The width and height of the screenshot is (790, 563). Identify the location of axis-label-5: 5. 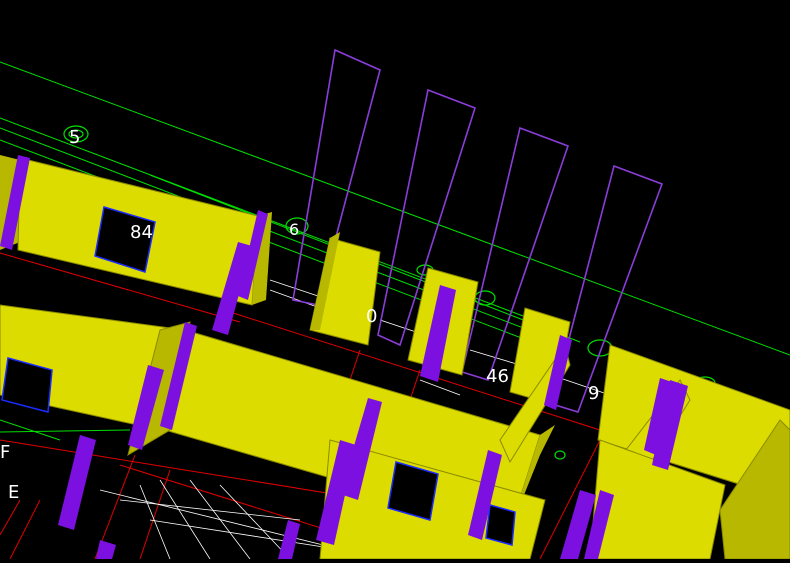
(74, 137).